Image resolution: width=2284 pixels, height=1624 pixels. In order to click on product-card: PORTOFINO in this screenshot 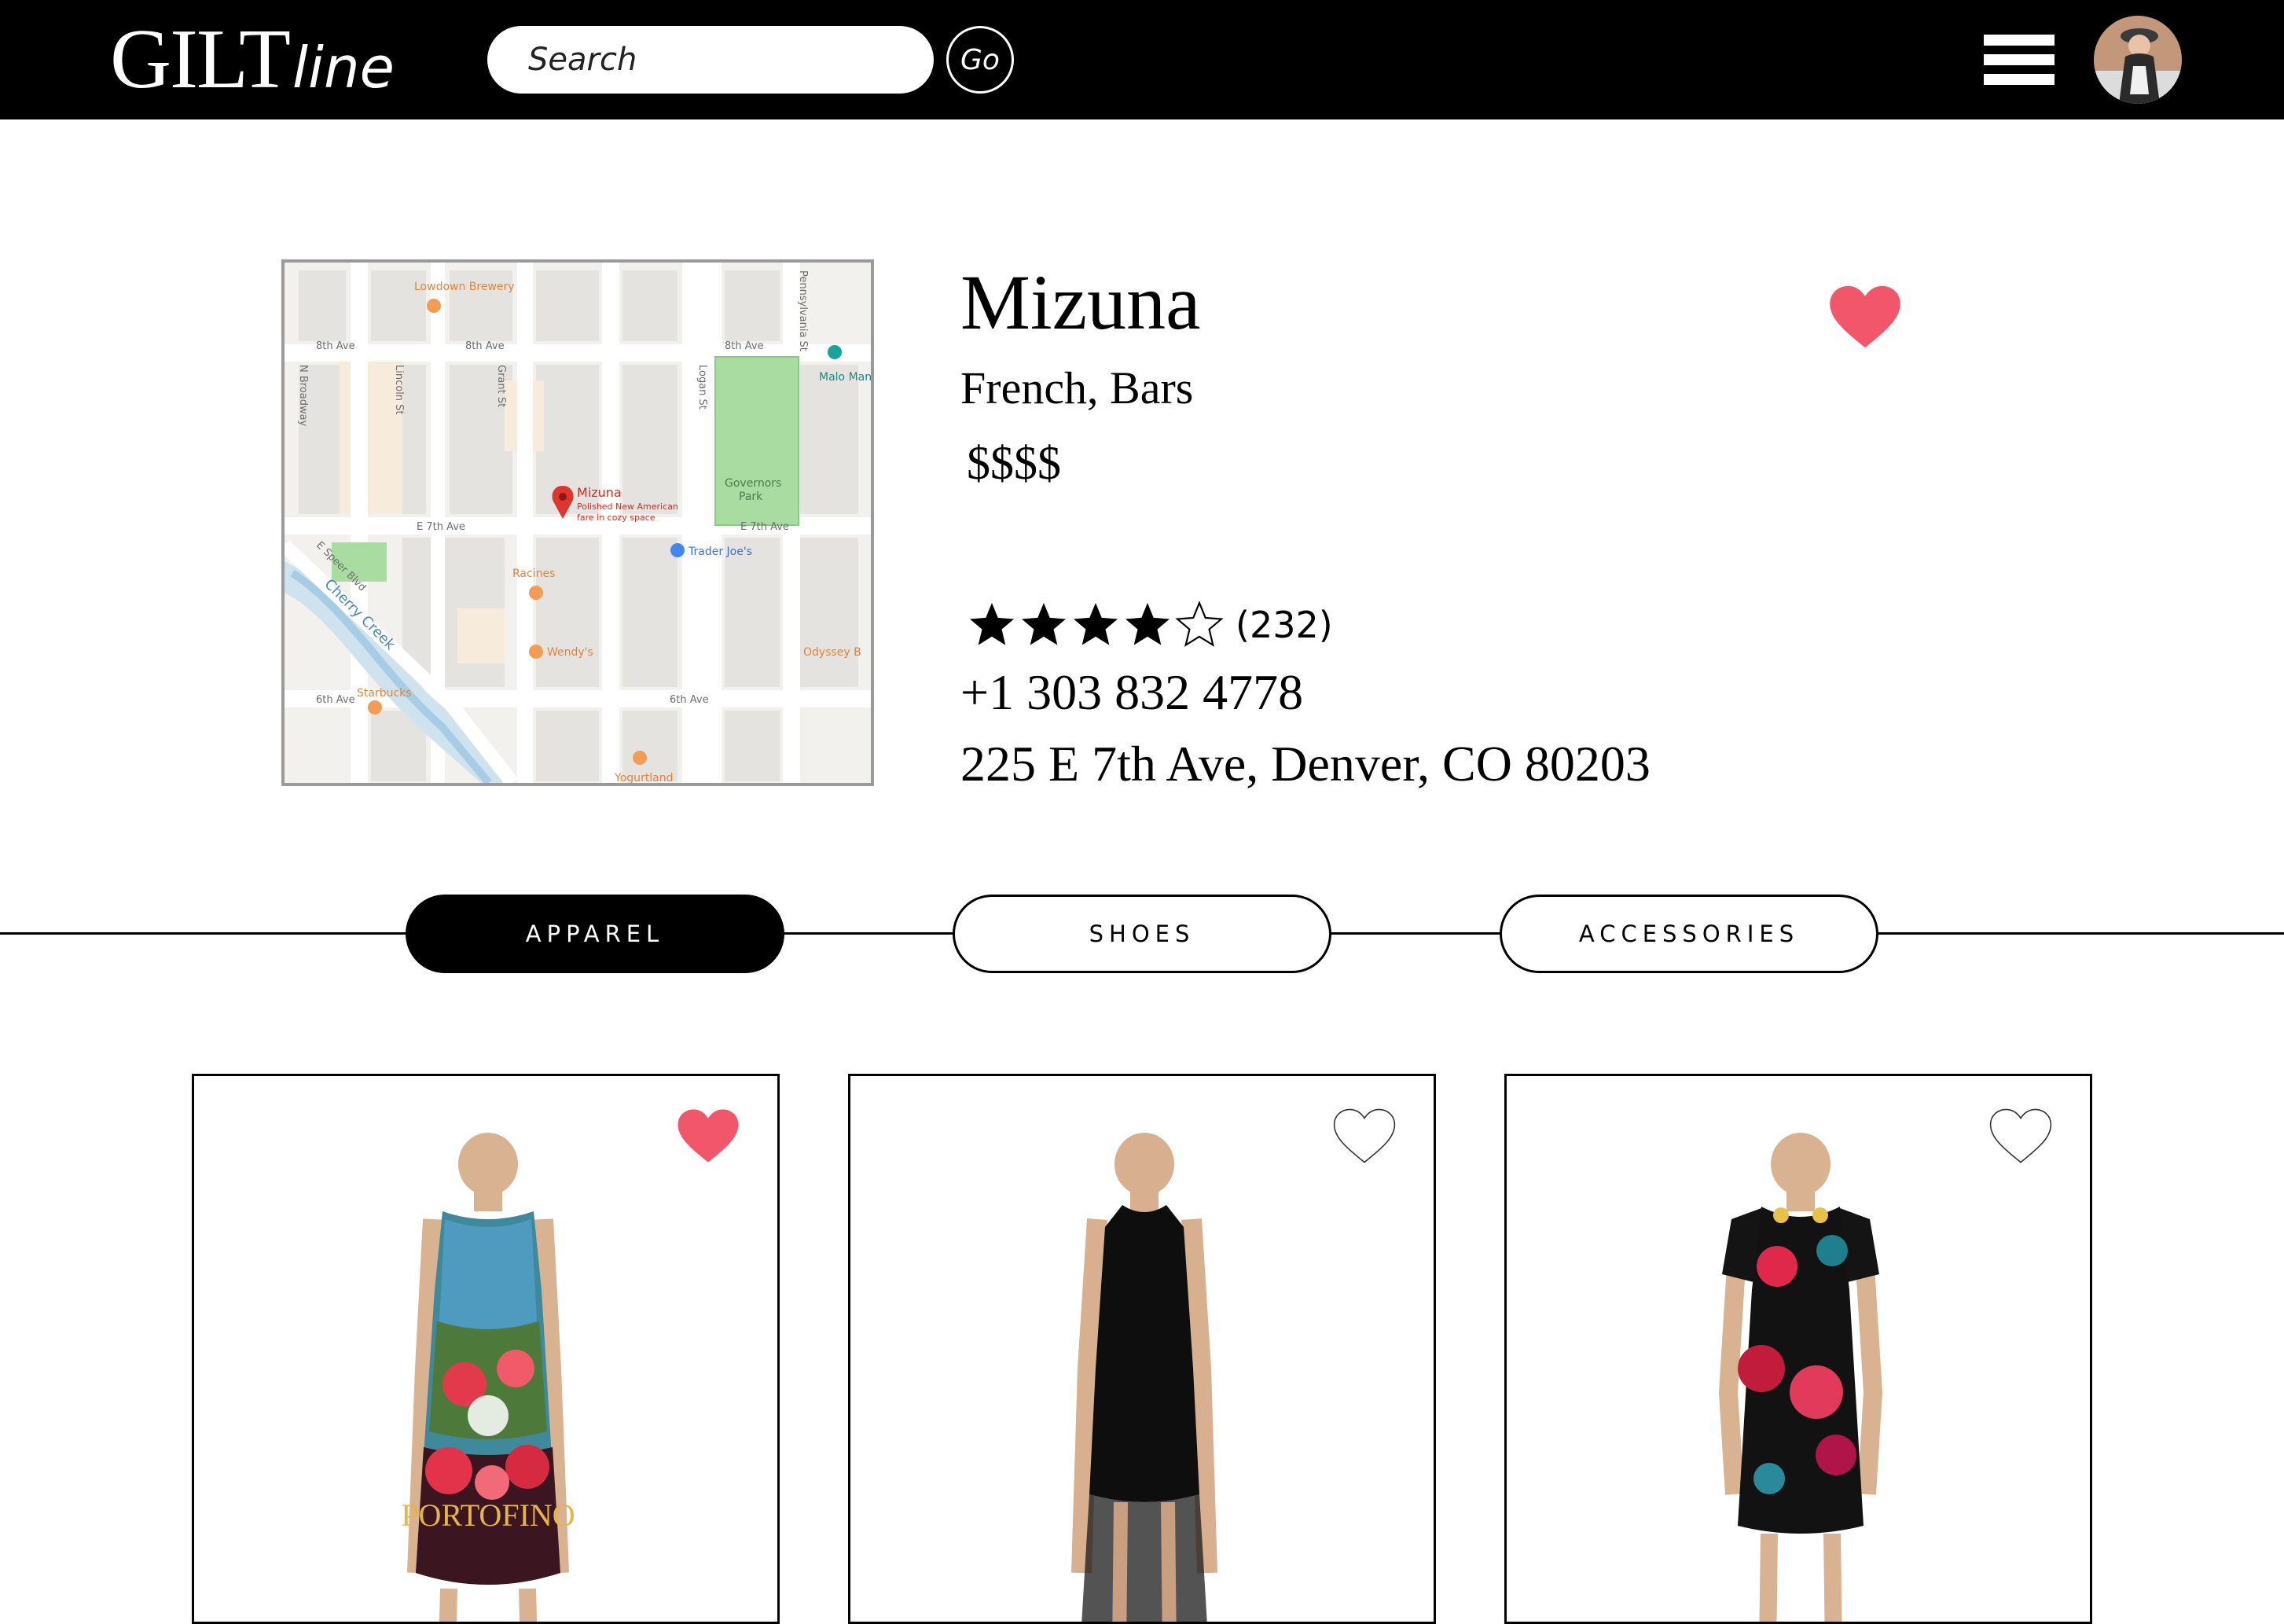, I will do `click(486, 1349)`.